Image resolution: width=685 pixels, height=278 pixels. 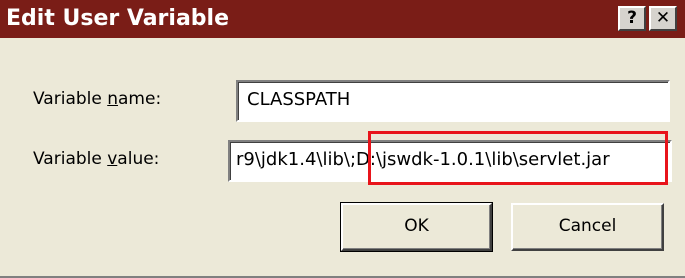 I want to click on variable-value-label-prefix: Variable, so click(x=70, y=159).